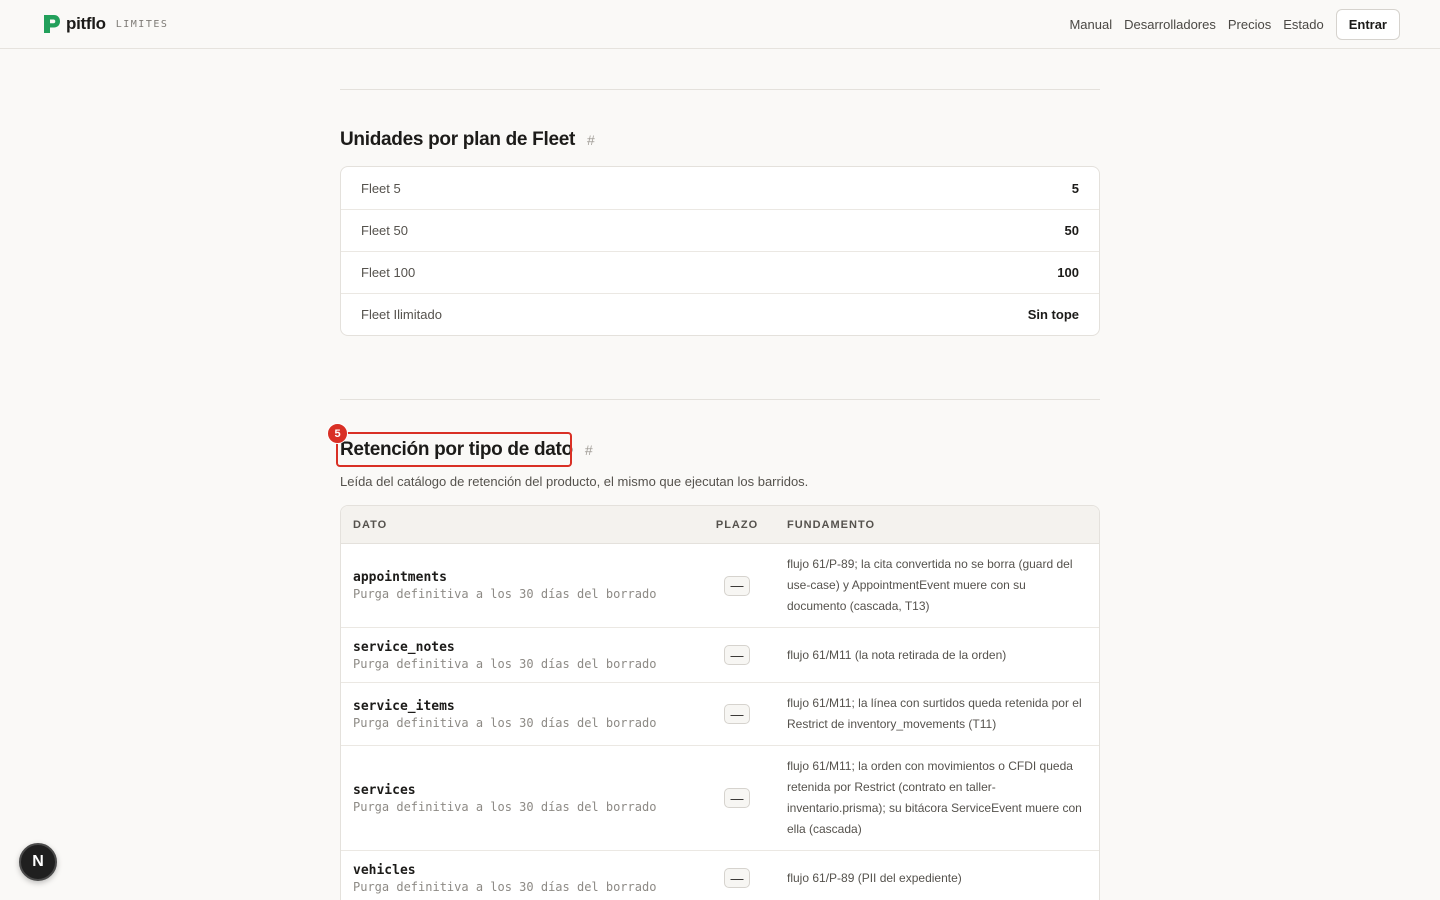 The width and height of the screenshot is (1440, 900). What do you see at coordinates (1068, 272) in the screenshot?
I see `fleet-plan-units: 100` at bounding box center [1068, 272].